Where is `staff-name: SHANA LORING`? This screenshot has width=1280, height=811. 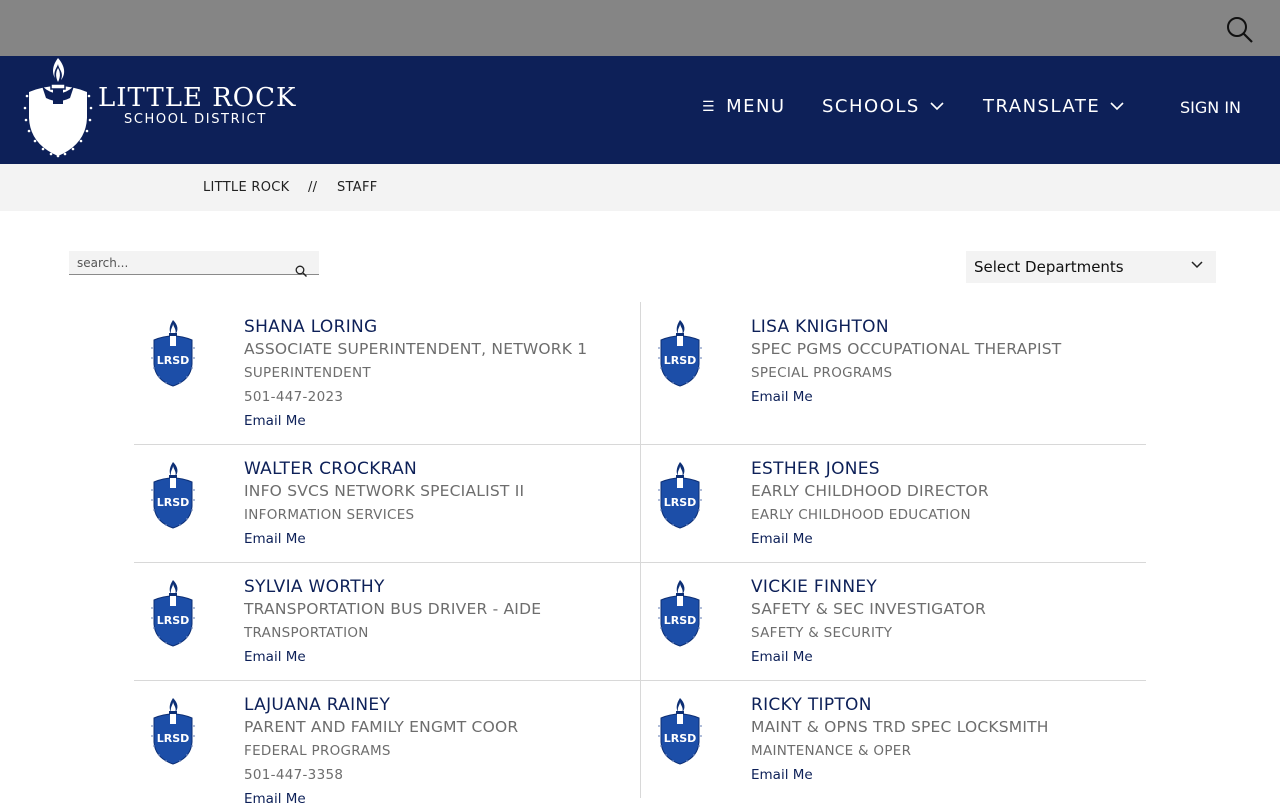
staff-name: SHANA LORING is located at coordinates (311, 327).